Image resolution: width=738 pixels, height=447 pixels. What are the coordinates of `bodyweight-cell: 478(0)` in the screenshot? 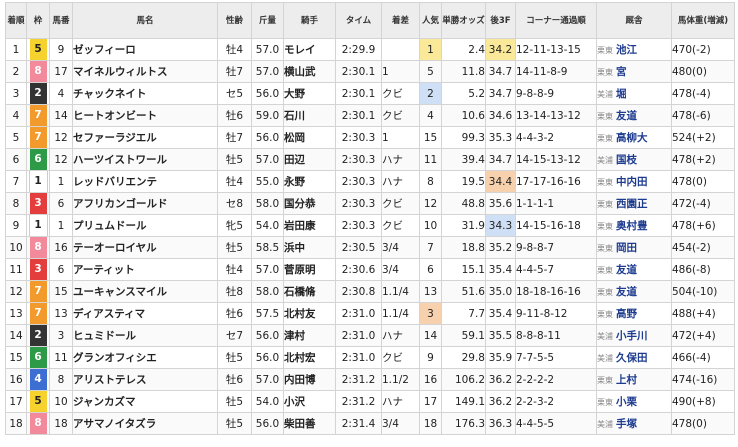 It's located at (703, 423).